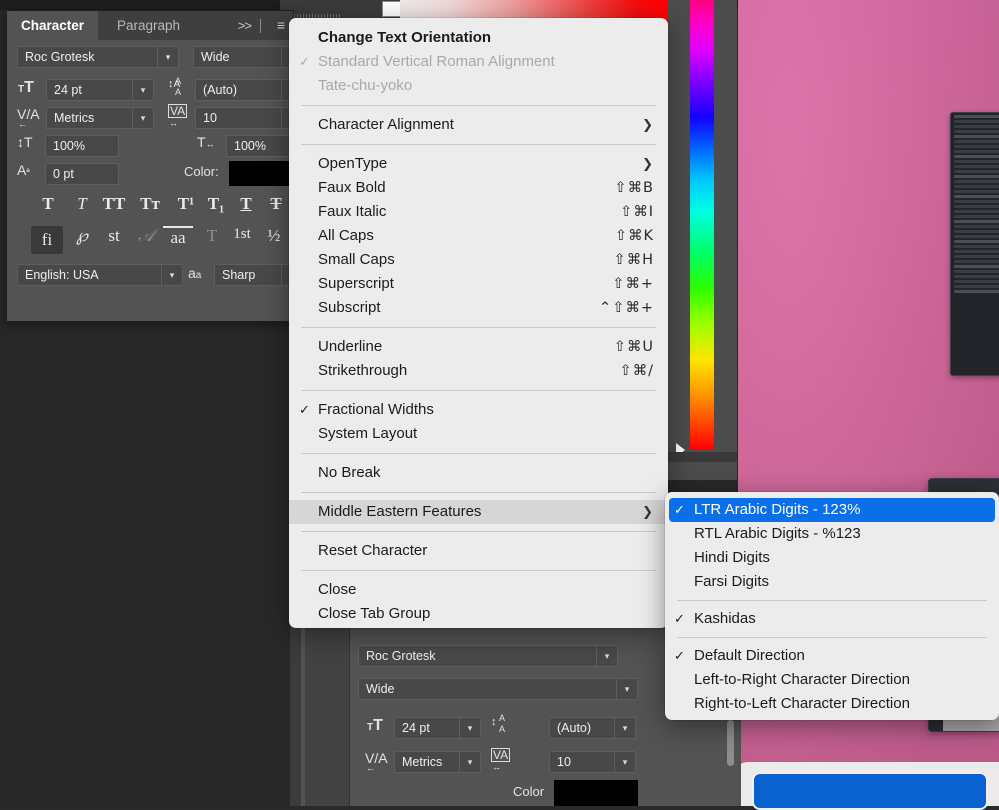 Image resolution: width=999 pixels, height=810 pixels. Describe the element at coordinates (832, 680) in the screenshot. I see `submenu-item: Left-to-Right Character Direction` at that location.